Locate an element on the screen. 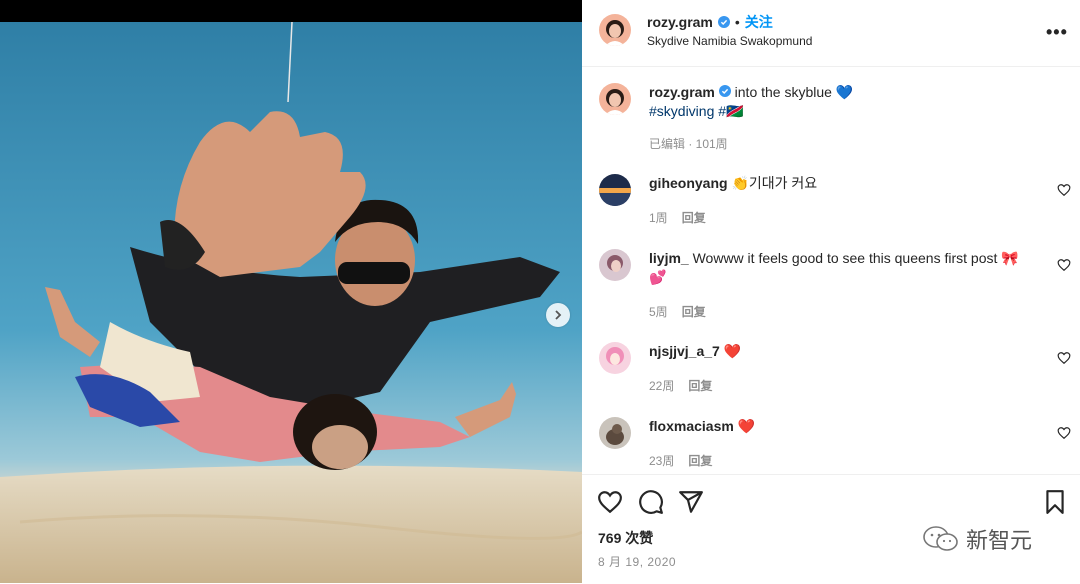 This screenshot has height=584, width=1080. comment-meta: 22周 回复 is located at coordinates (680, 385).